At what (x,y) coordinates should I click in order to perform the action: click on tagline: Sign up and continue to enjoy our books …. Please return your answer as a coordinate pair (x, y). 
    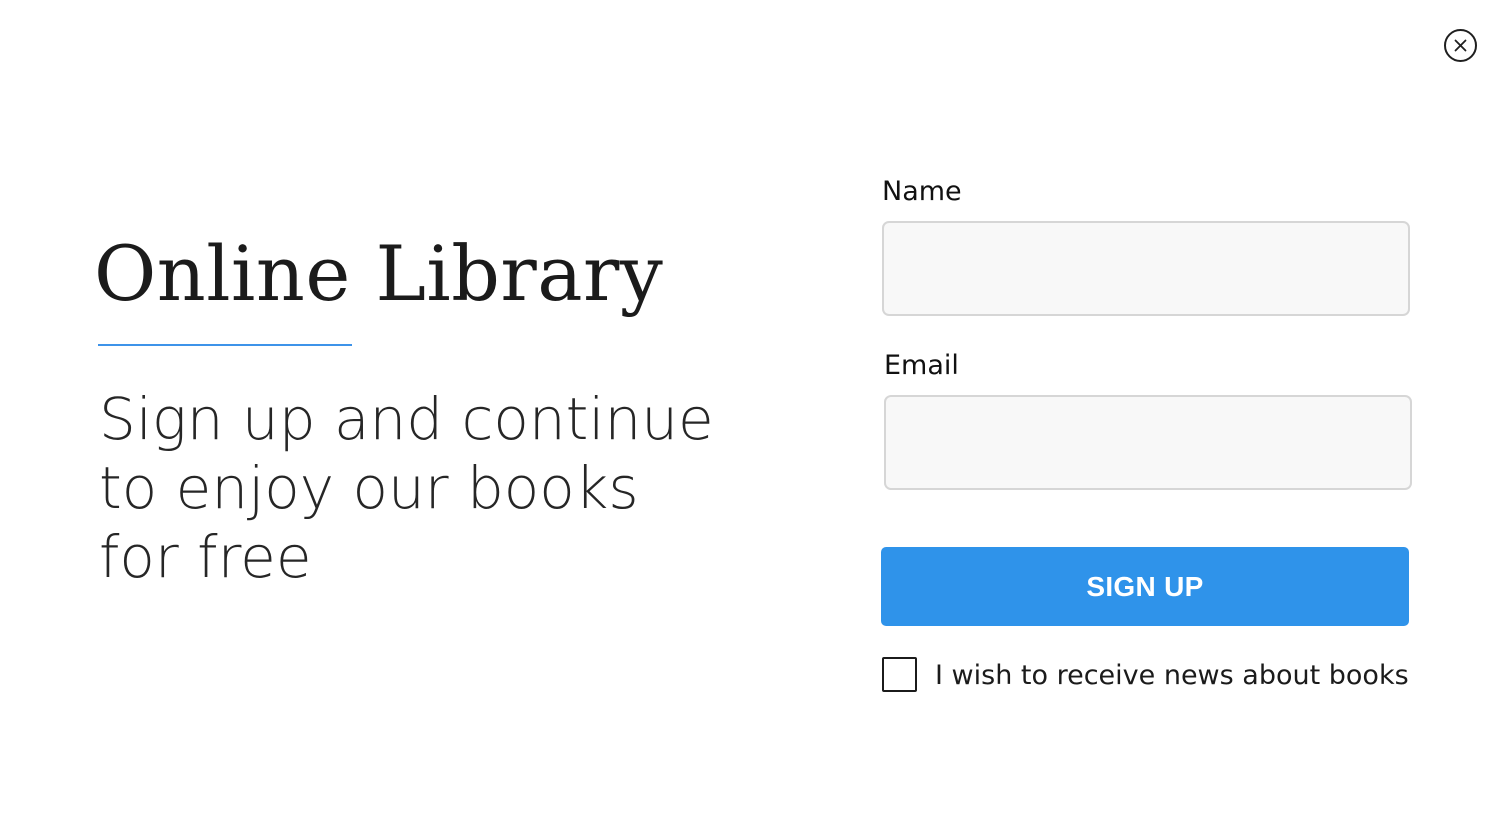
    Looking at the image, I should click on (419, 488).